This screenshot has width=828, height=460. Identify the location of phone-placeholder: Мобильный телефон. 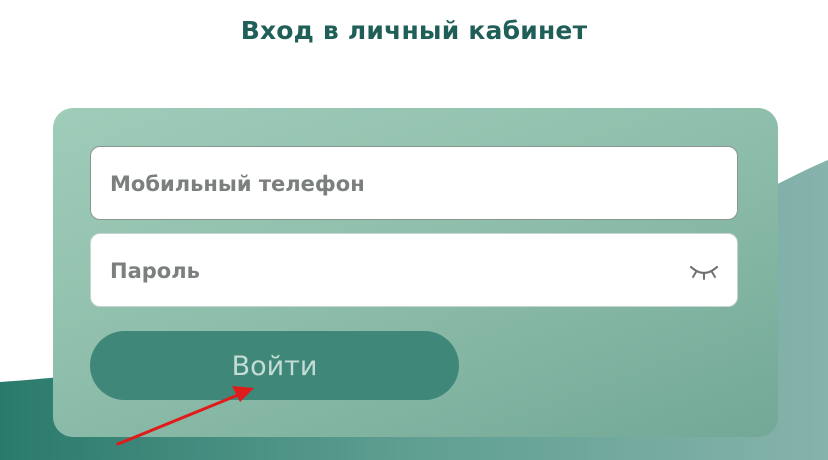
(237, 184).